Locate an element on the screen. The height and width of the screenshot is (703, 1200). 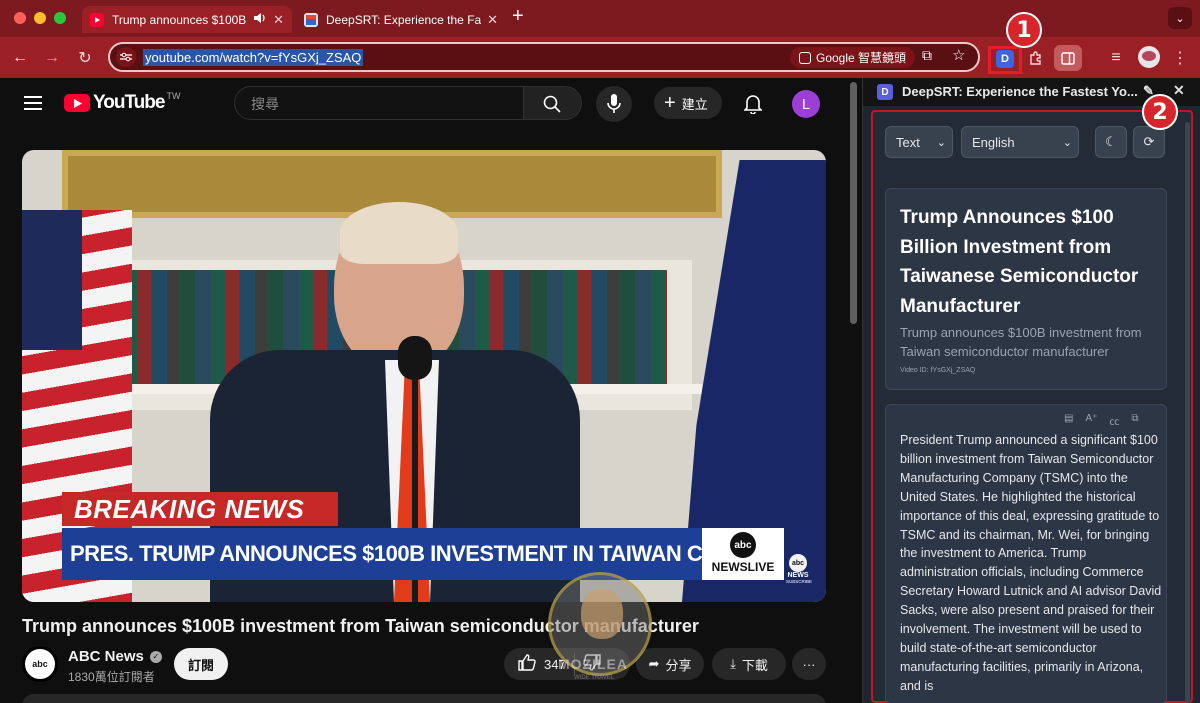
corner-news-text: NEWS is located at coordinates (798, 575).